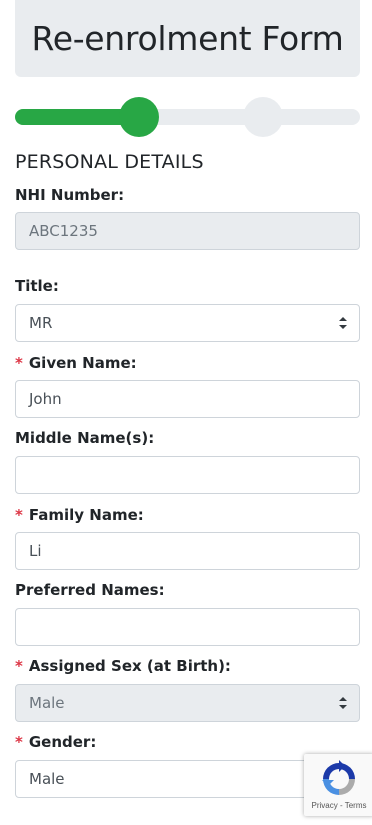 The image size is (372, 825). What do you see at coordinates (187, 627) in the screenshot?
I see `preferred-names-input` at bounding box center [187, 627].